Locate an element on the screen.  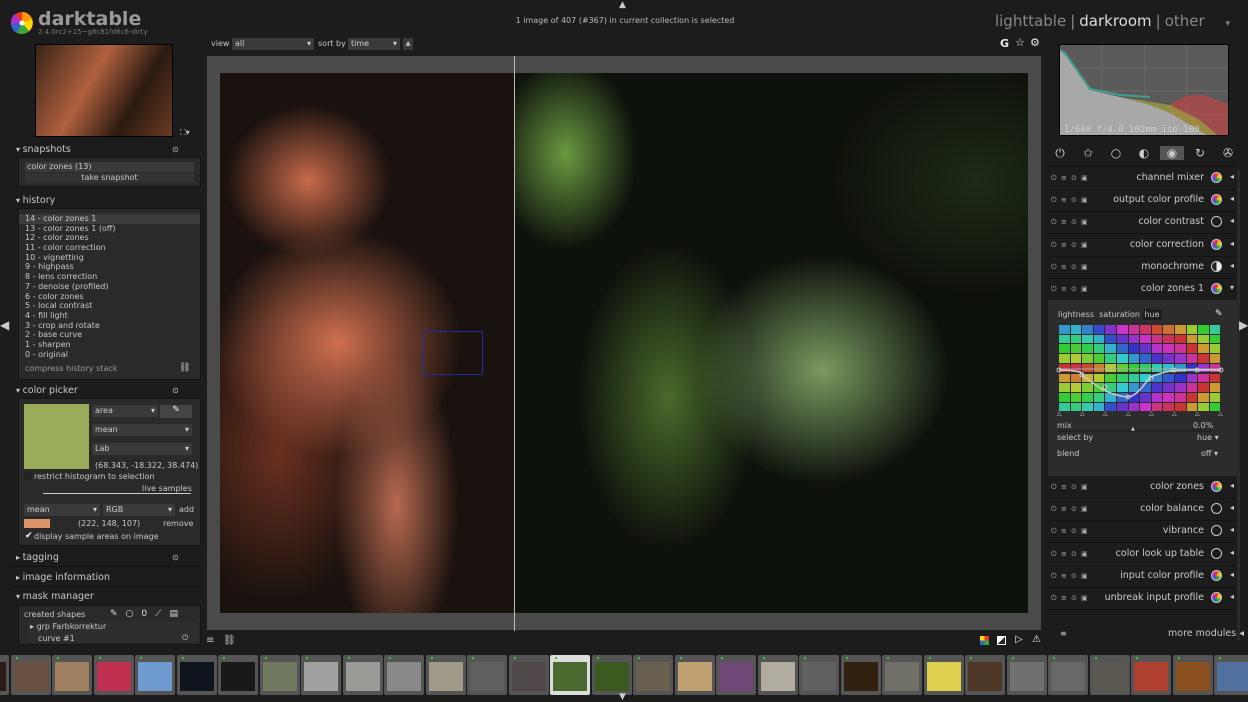
module-color-zones: ⏻ ≡ ⊙ ▣ color zones ◂ is located at coordinates (1143, 488).